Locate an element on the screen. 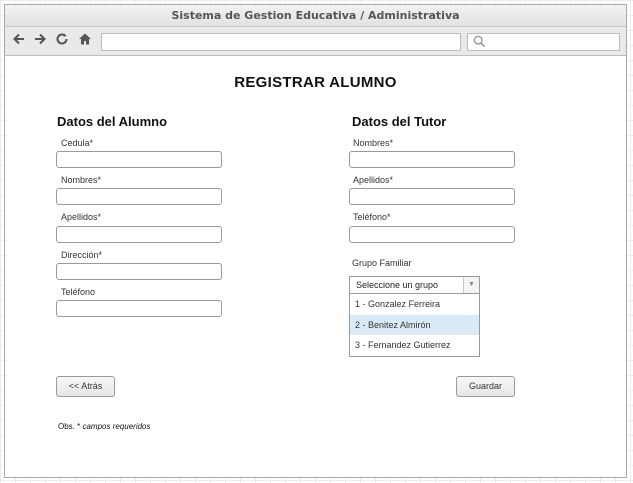 The width and height of the screenshot is (633, 483). arrow-right-icon is located at coordinates (40, 41).